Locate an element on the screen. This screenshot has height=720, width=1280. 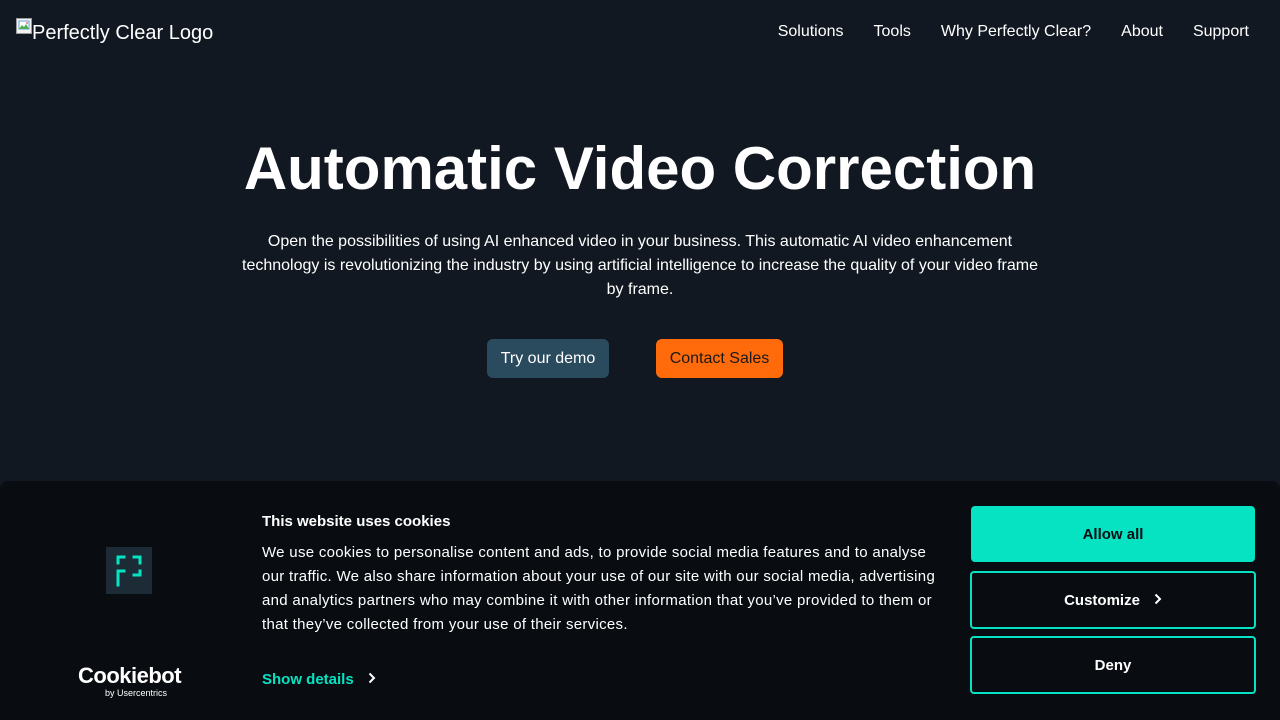
cookiebot-logo: Cookiebot by Usercentrics is located at coordinates (130, 681).